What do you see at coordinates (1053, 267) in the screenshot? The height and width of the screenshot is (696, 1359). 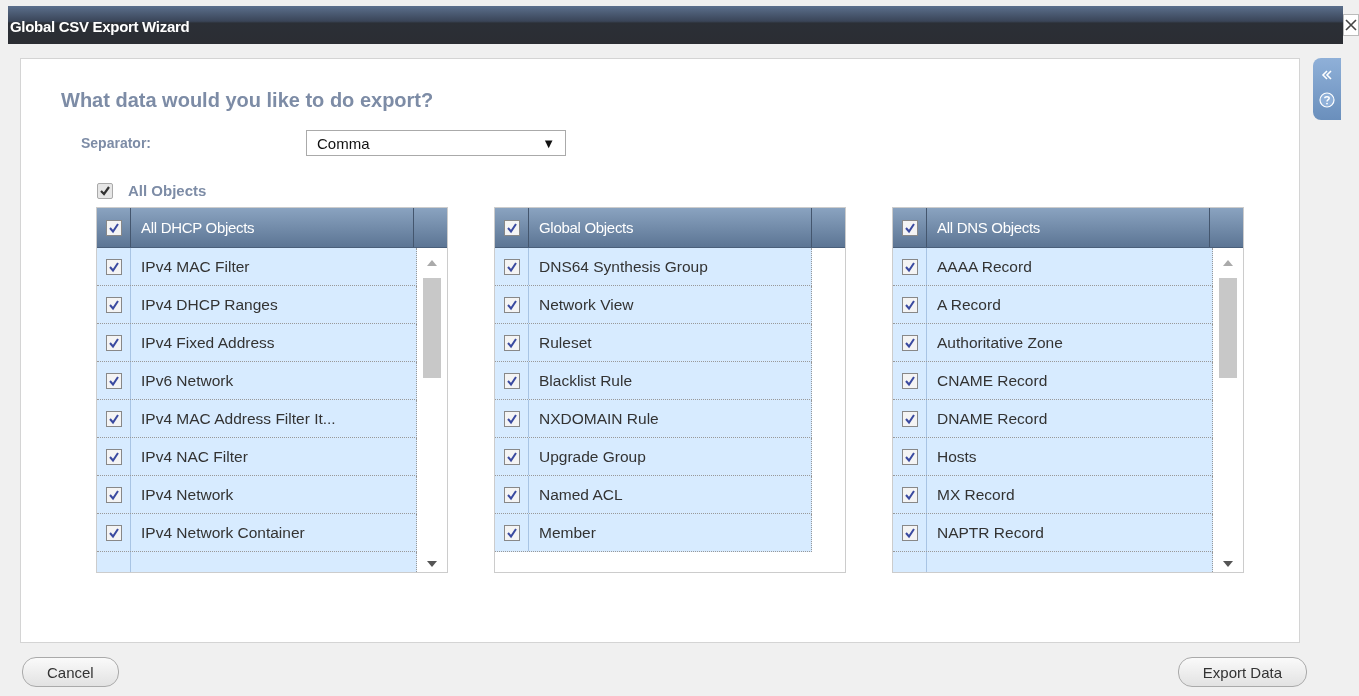 I see `list-row: AAAA Record` at bounding box center [1053, 267].